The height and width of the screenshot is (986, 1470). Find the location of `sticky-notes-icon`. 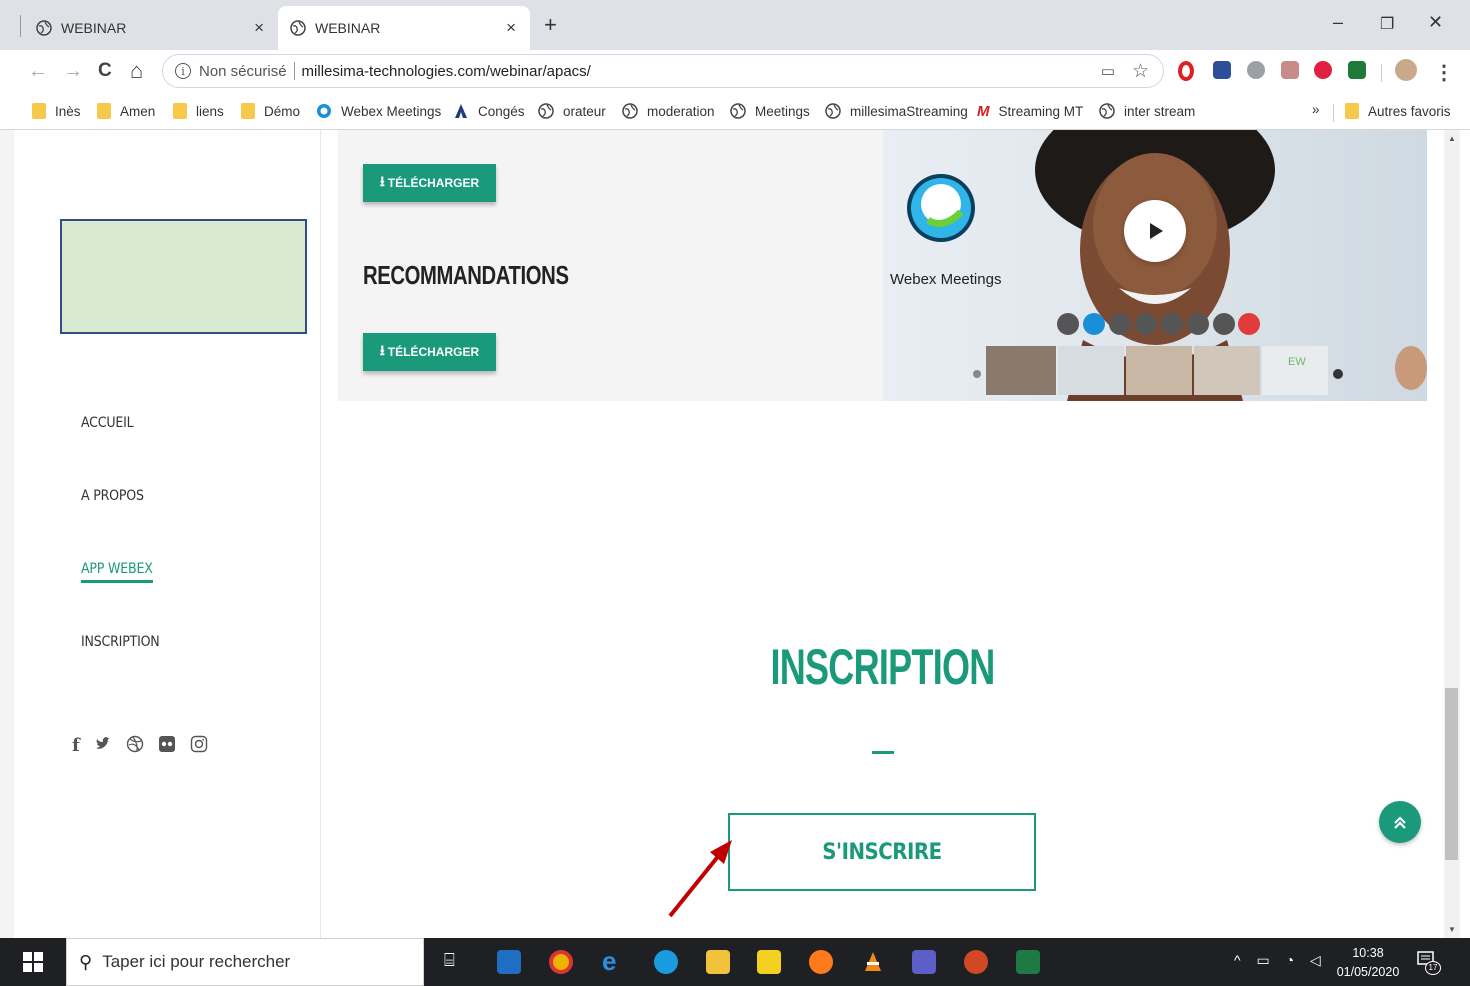

sticky-notes-icon is located at coordinates (769, 962).